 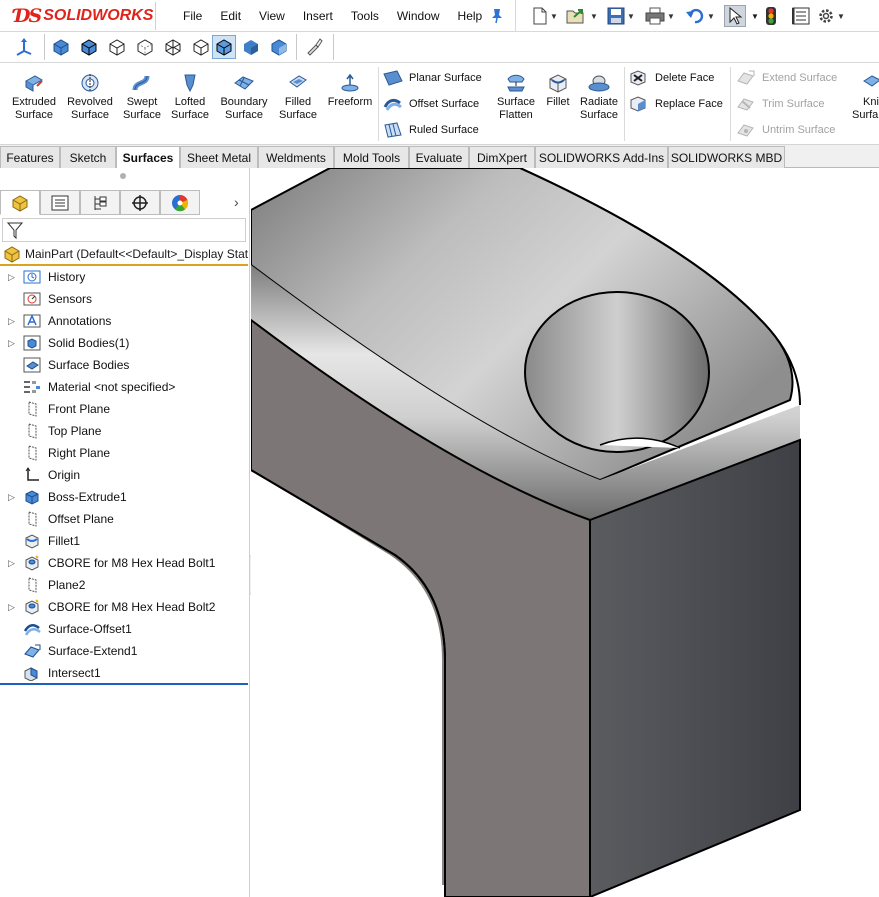 I want to click on tab-sheet-metal: Sheet Metal, so click(x=219, y=157).